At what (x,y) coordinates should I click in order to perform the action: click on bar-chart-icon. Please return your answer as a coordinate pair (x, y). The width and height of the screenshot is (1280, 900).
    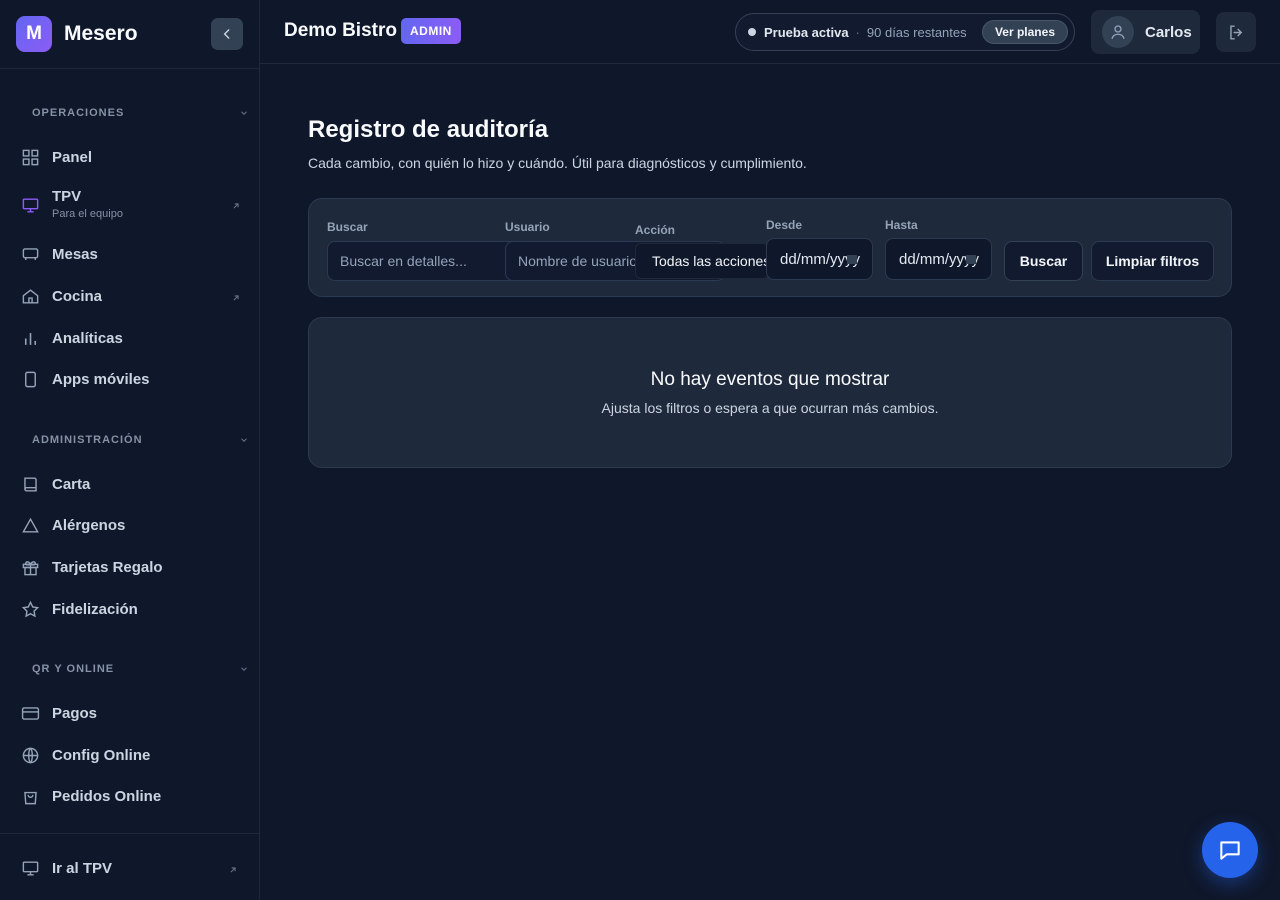
    Looking at the image, I should click on (30, 338).